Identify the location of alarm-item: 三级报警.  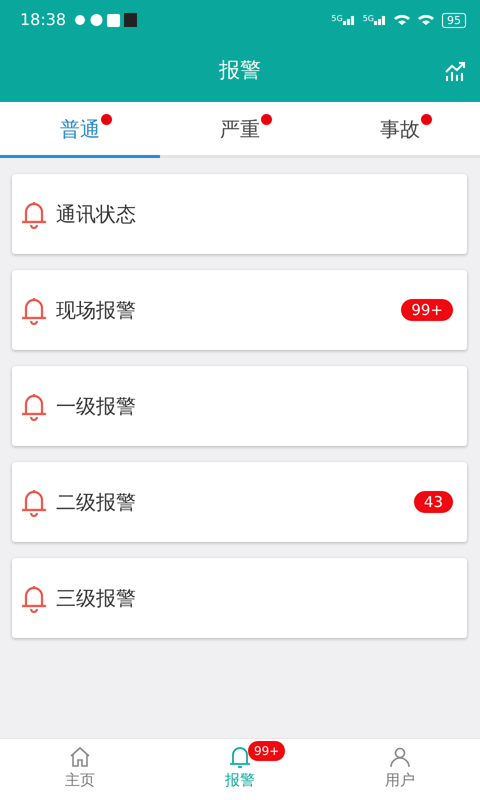
(239, 598).